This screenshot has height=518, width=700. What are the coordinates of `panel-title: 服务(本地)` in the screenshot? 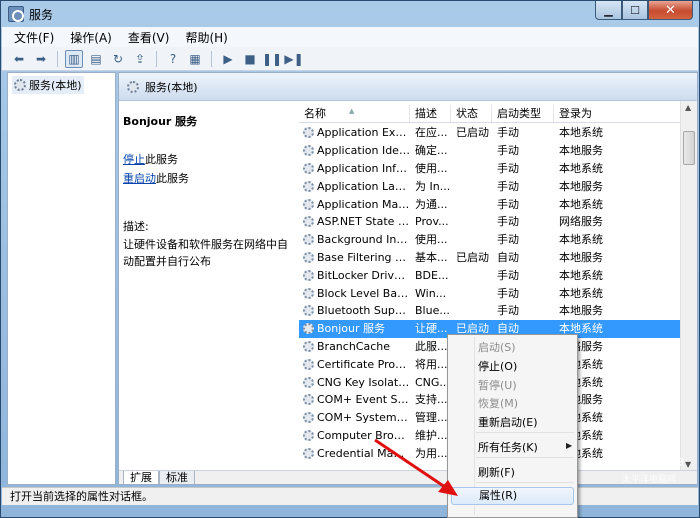 It's located at (171, 87).